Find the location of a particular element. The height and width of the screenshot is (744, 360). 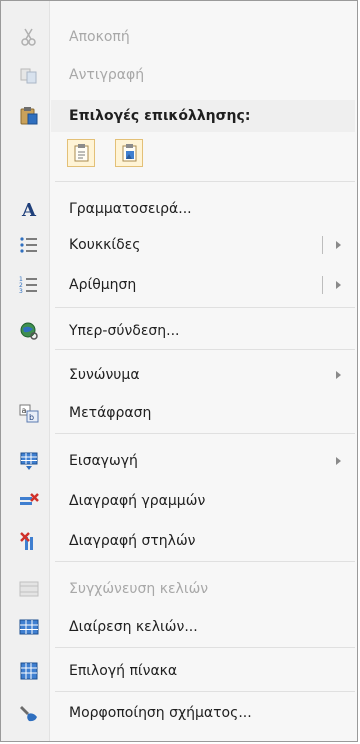

paste-picture-icon is located at coordinates (129, 153).